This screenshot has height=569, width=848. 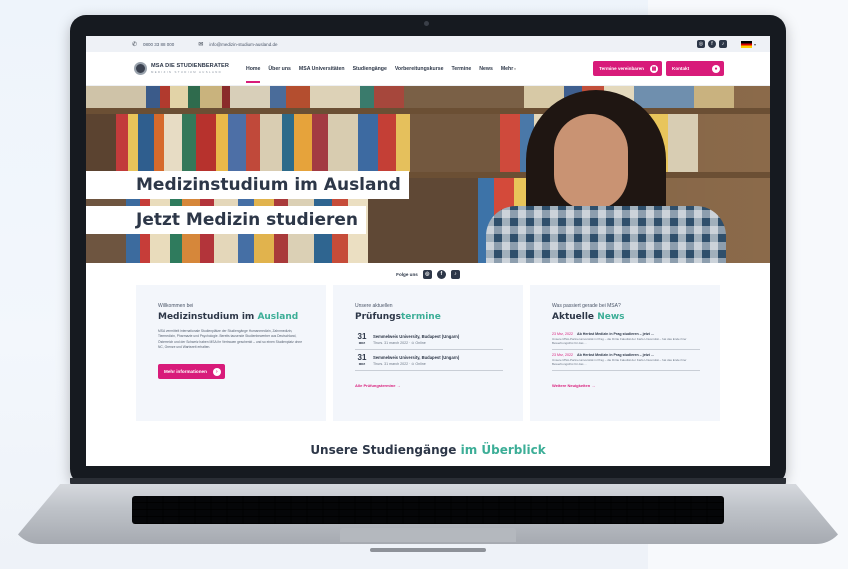 I want to click on contact-button: Kontakt ●, so click(x=695, y=68).